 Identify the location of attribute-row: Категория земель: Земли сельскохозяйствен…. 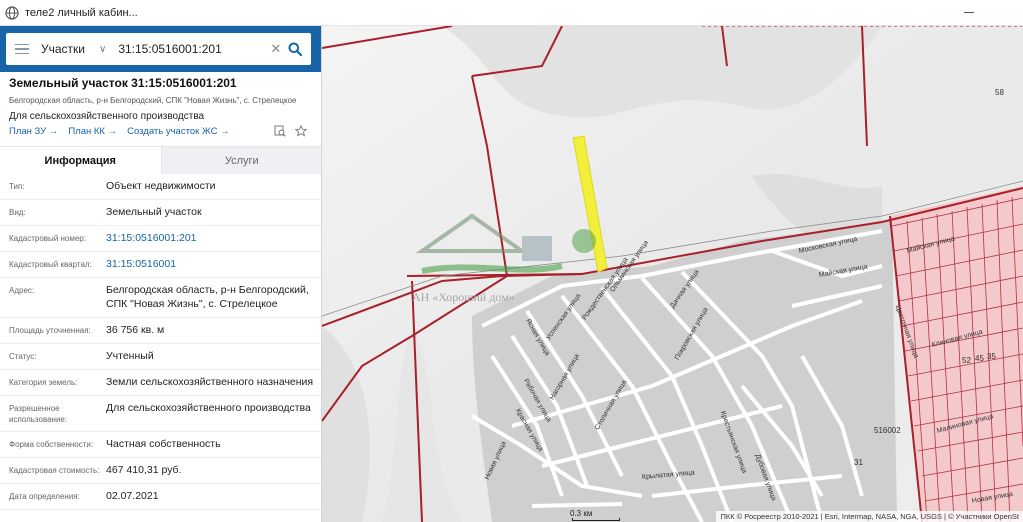
(160, 383).